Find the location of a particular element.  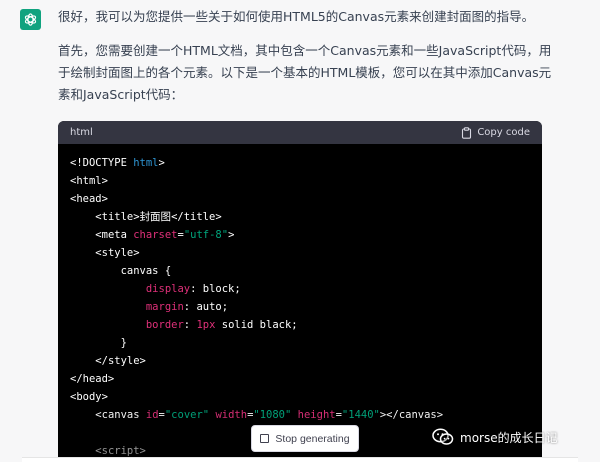

code-token: <html> is located at coordinates (89, 181).